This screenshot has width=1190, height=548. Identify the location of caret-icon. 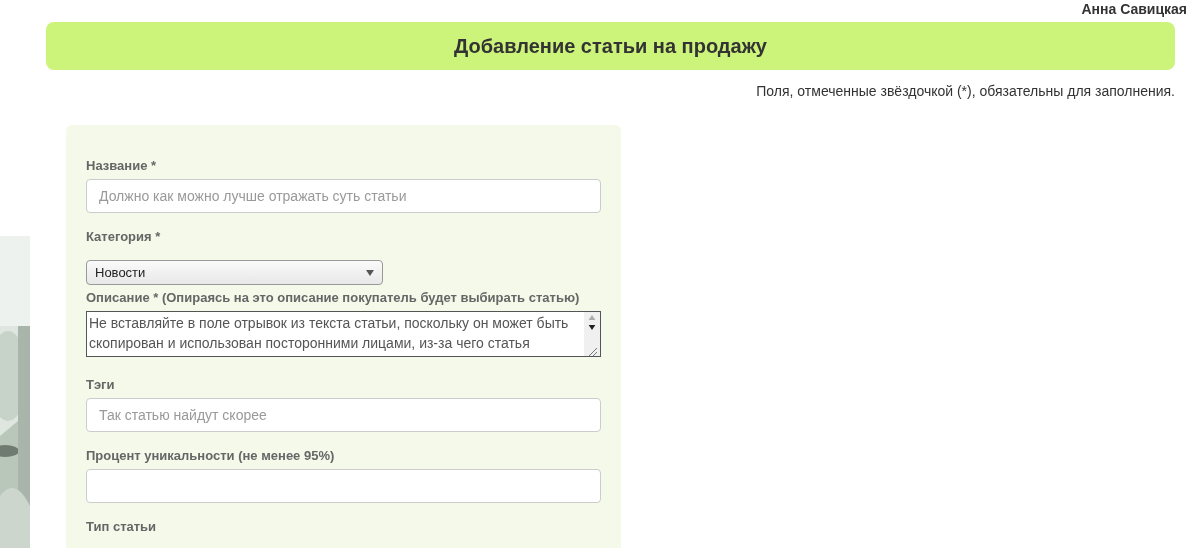
(370, 272).